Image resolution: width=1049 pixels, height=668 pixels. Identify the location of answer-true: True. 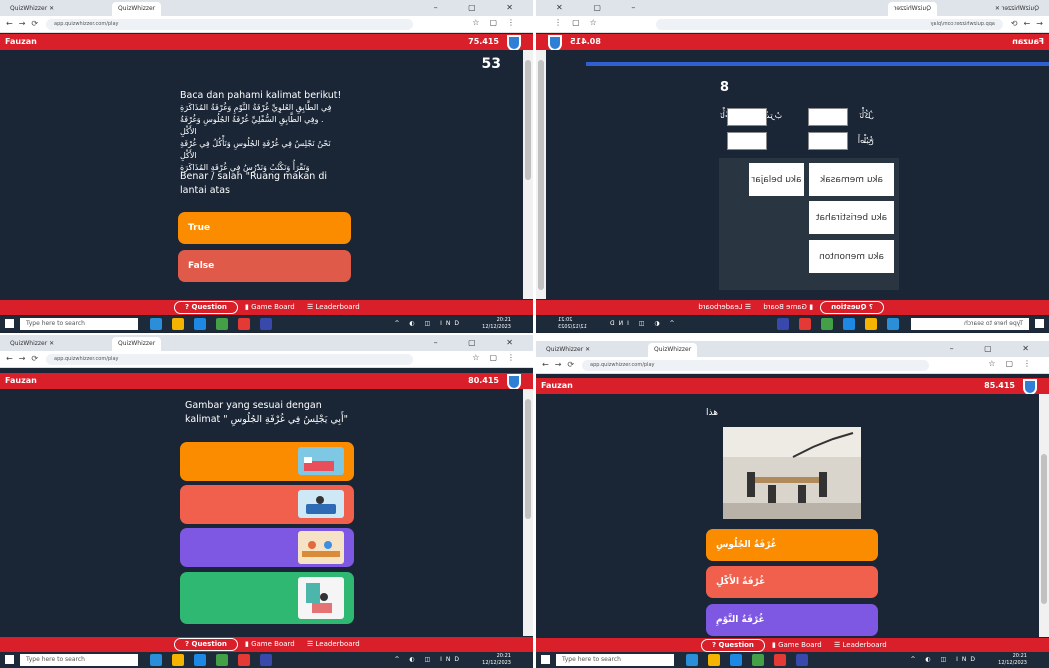
(264, 228).